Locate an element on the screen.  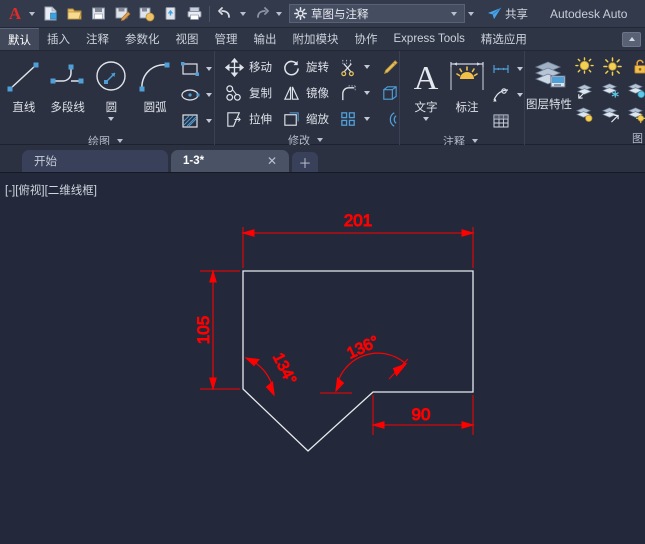
tool-ellipse-chevron-down-icon is located at coordinates (209, 94).